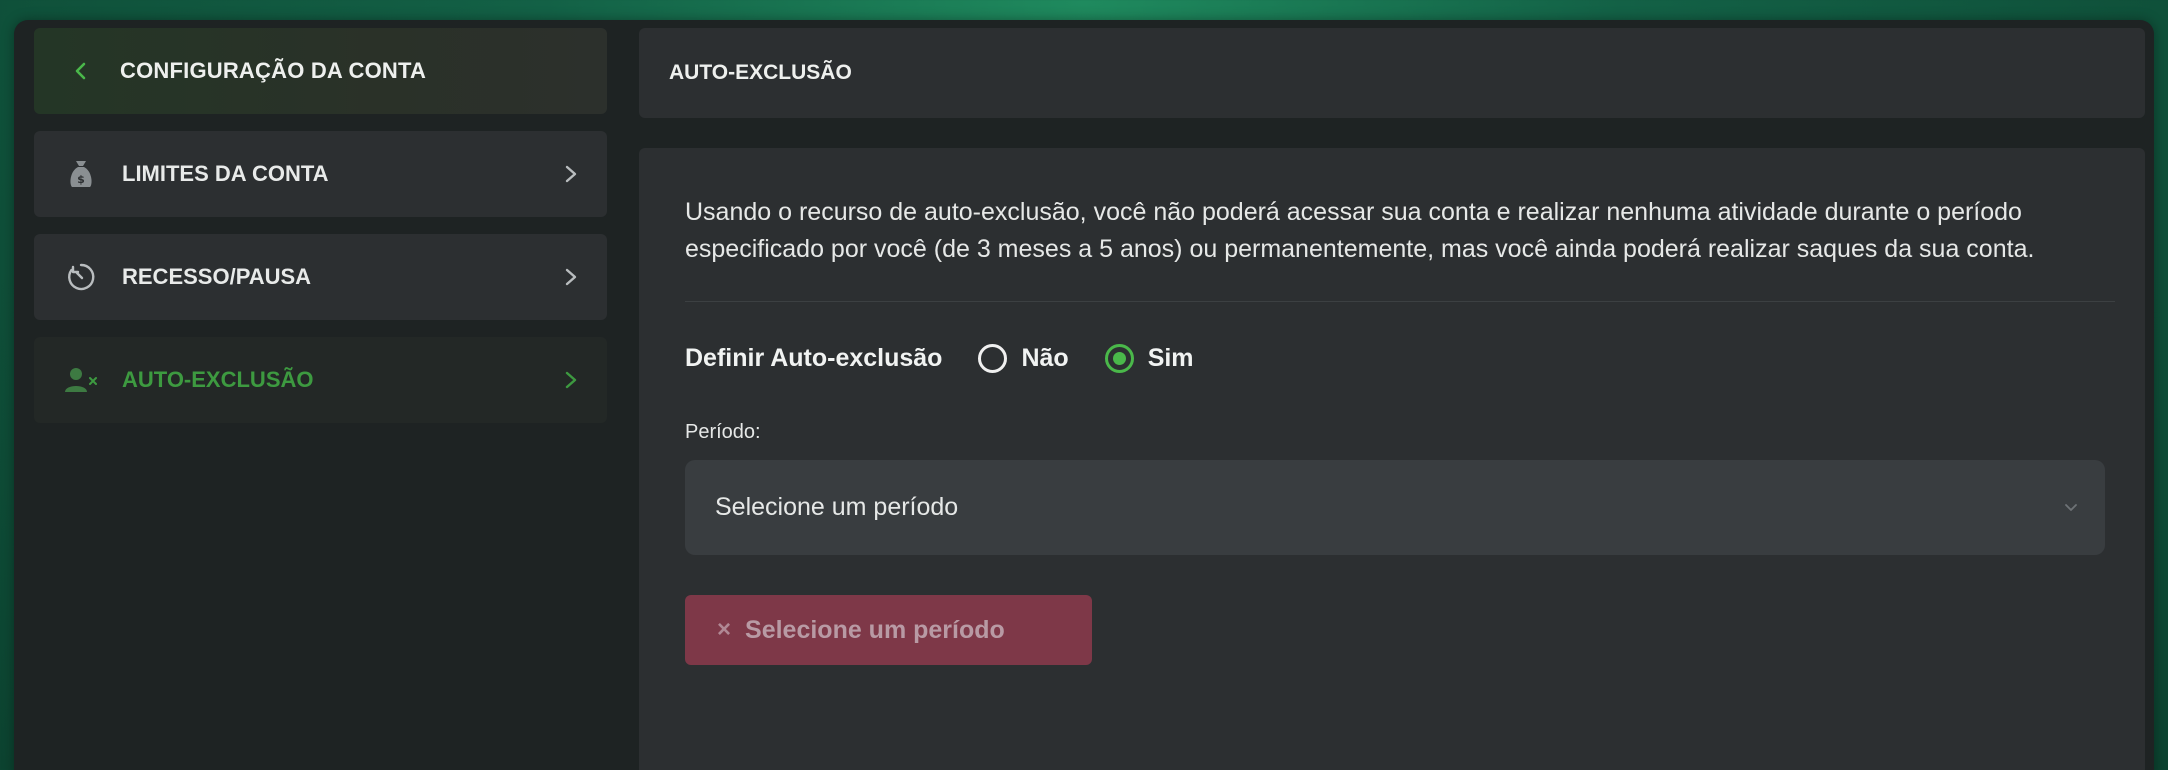 The width and height of the screenshot is (2168, 770). Describe the element at coordinates (1119, 358) in the screenshot. I see `radio-circle-checked` at that location.